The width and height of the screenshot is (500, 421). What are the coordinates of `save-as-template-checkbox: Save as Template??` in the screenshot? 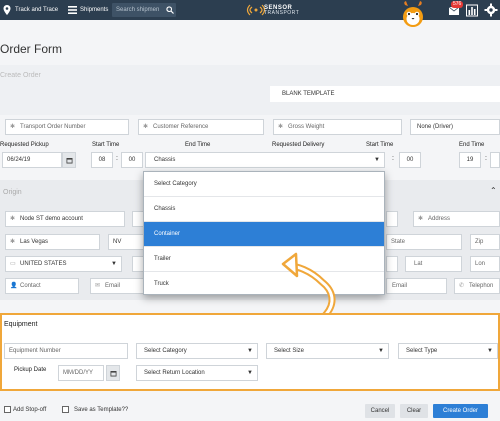 It's located at (95, 409).